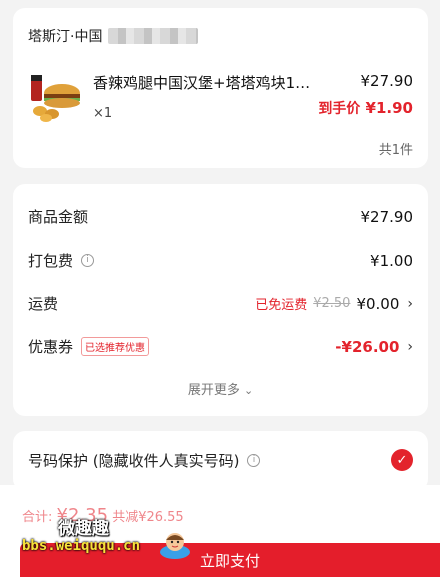 Image resolution: width=440 pixels, height=577 pixels. Describe the element at coordinates (367, 346) in the screenshot. I see `coupon-value: -¥26.00` at that location.